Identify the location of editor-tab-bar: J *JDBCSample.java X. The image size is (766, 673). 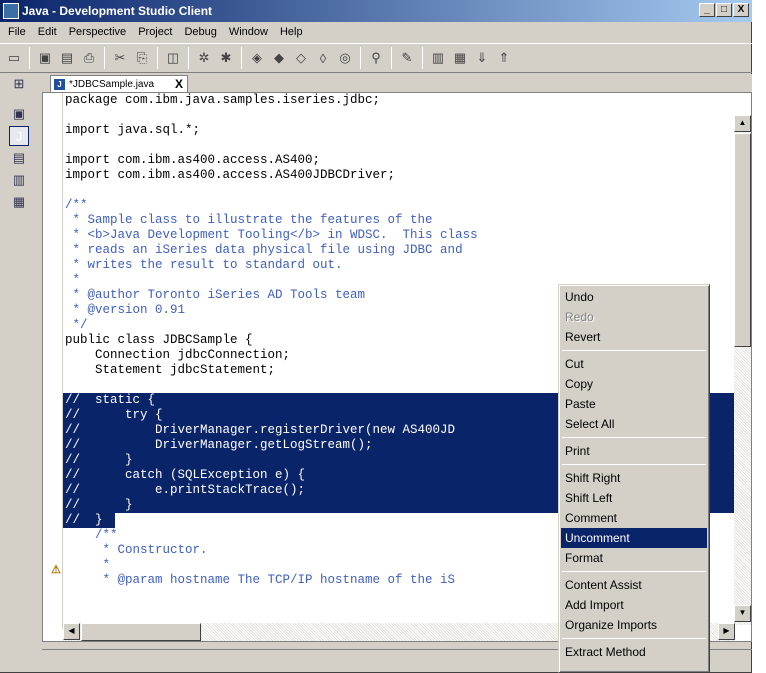
(397, 83).